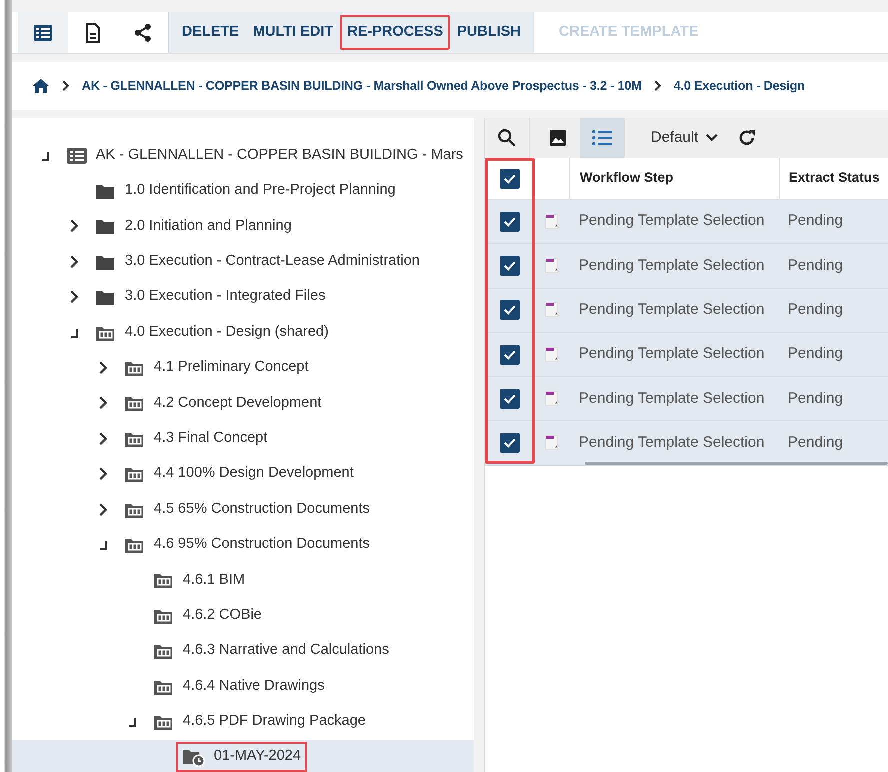 This screenshot has width=888, height=772. What do you see at coordinates (489, 32) in the screenshot?
I see `action-button: PUBLISH` at bounding box center [489, 32].